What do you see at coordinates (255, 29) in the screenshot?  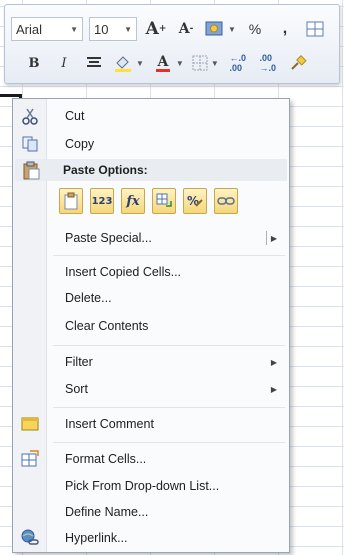 I see `percent-style-button: %` at bounding box center [255, 29].